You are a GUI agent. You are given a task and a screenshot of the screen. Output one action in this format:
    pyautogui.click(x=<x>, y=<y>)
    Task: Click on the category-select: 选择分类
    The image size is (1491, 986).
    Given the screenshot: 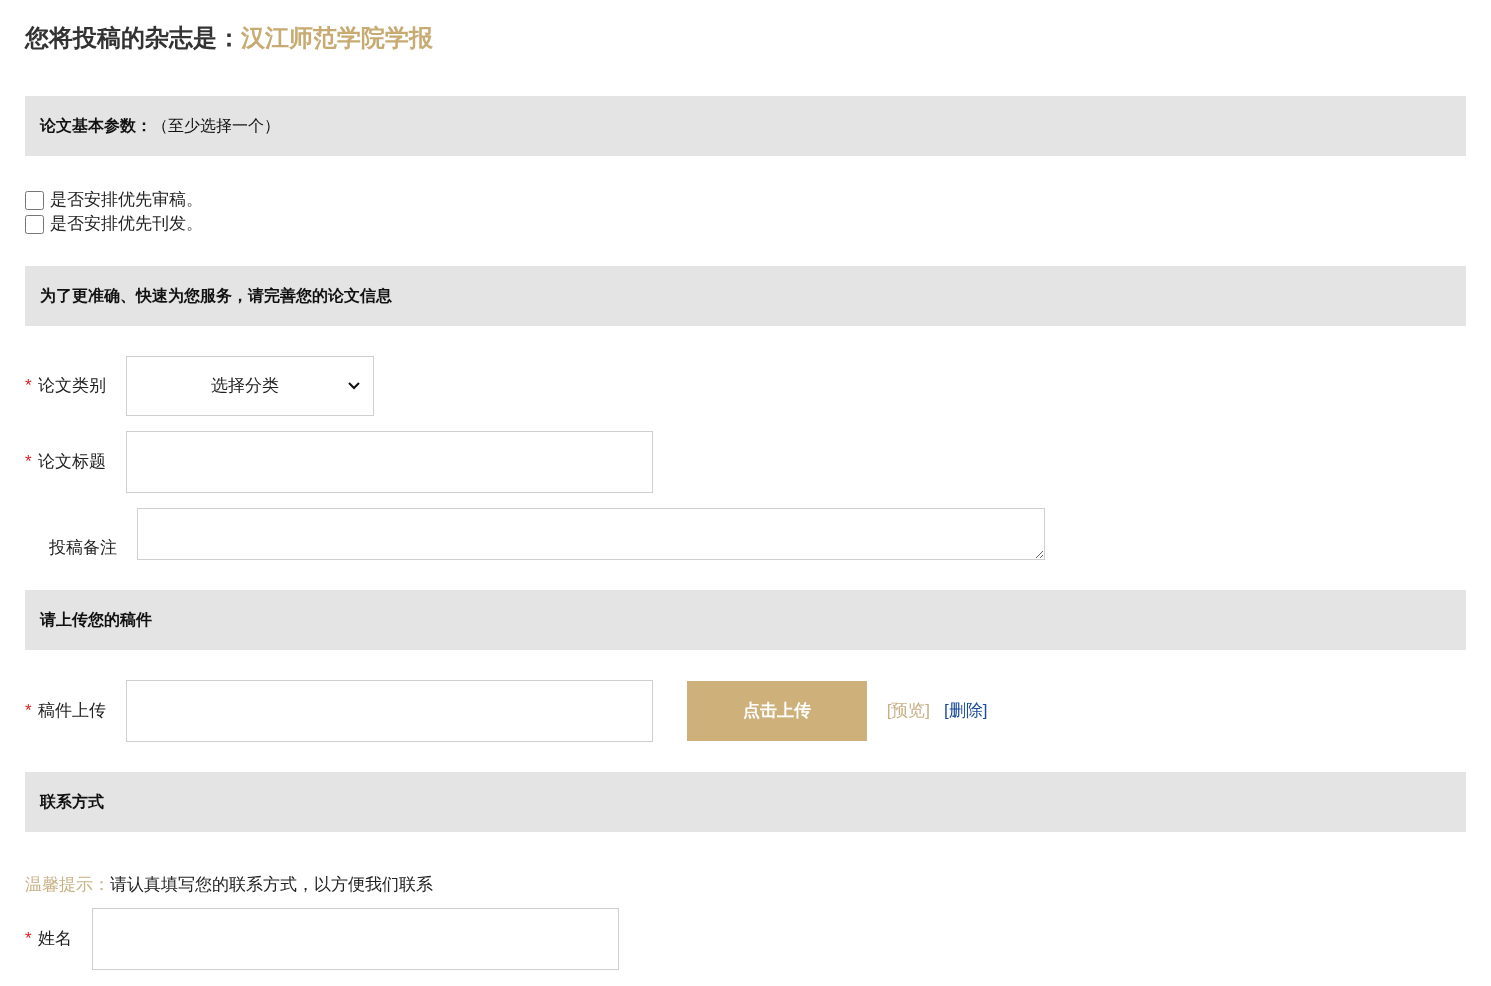 What is the action you would take?
    pyautogui.click(x=249, y=386)
    